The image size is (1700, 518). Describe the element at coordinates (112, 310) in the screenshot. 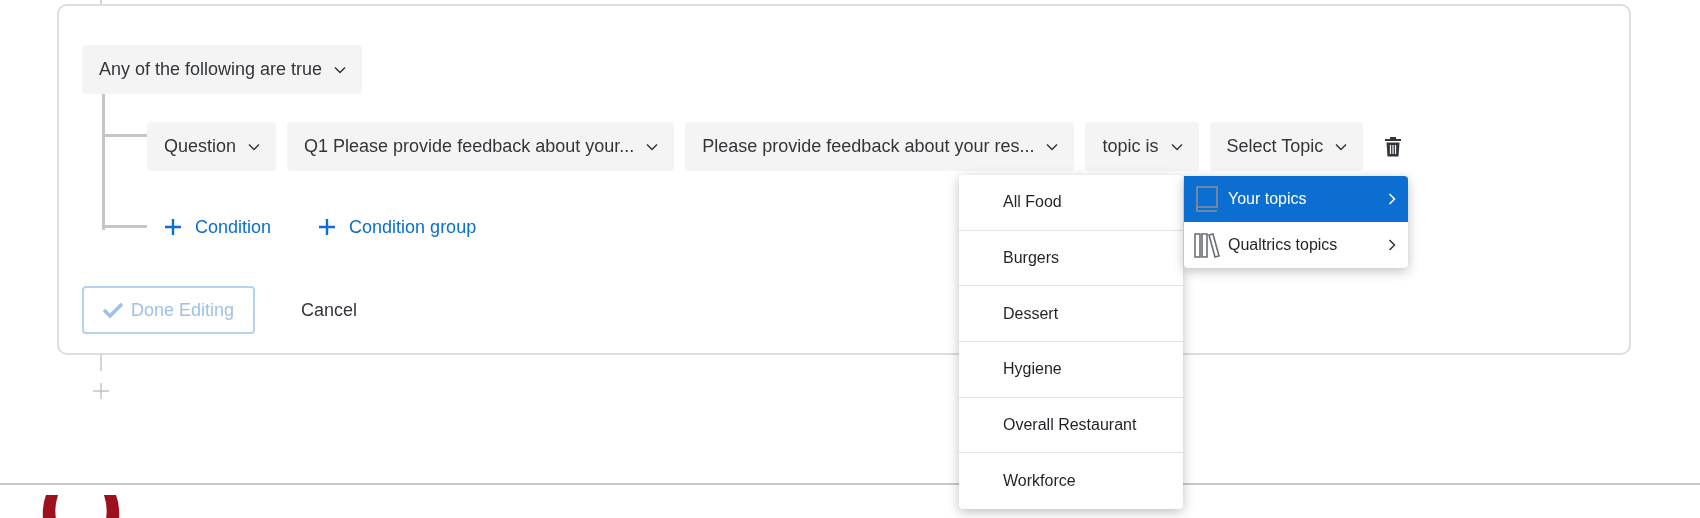

I see `check-icon` at that location.